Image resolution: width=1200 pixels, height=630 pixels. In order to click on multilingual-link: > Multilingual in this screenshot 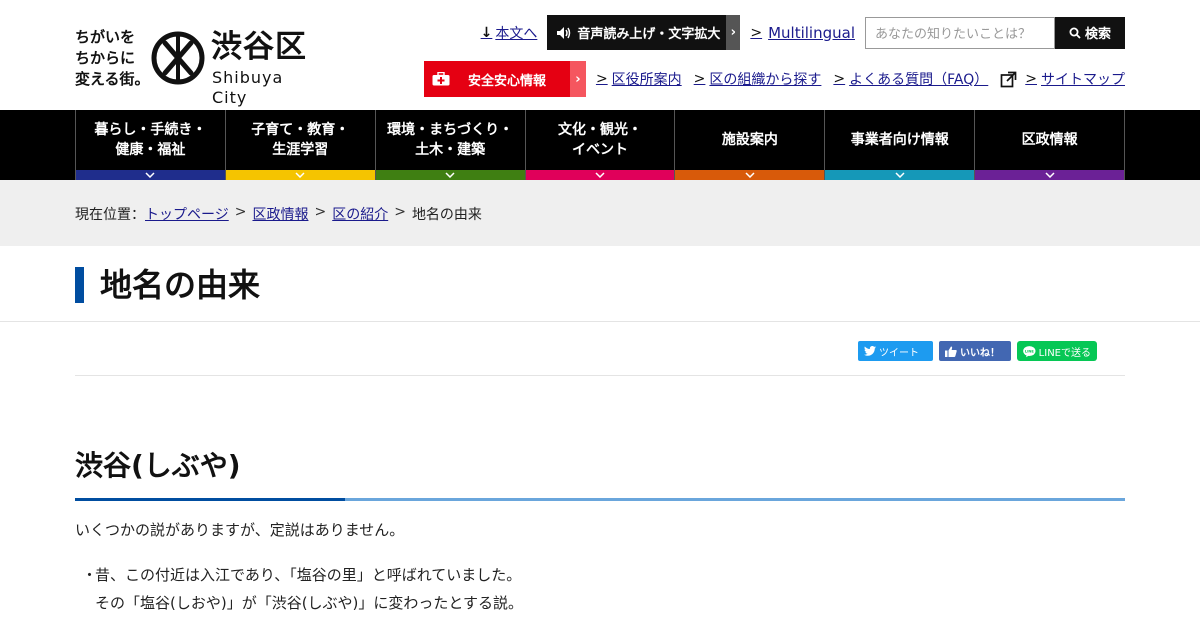, I will do `click(802, 33)`.